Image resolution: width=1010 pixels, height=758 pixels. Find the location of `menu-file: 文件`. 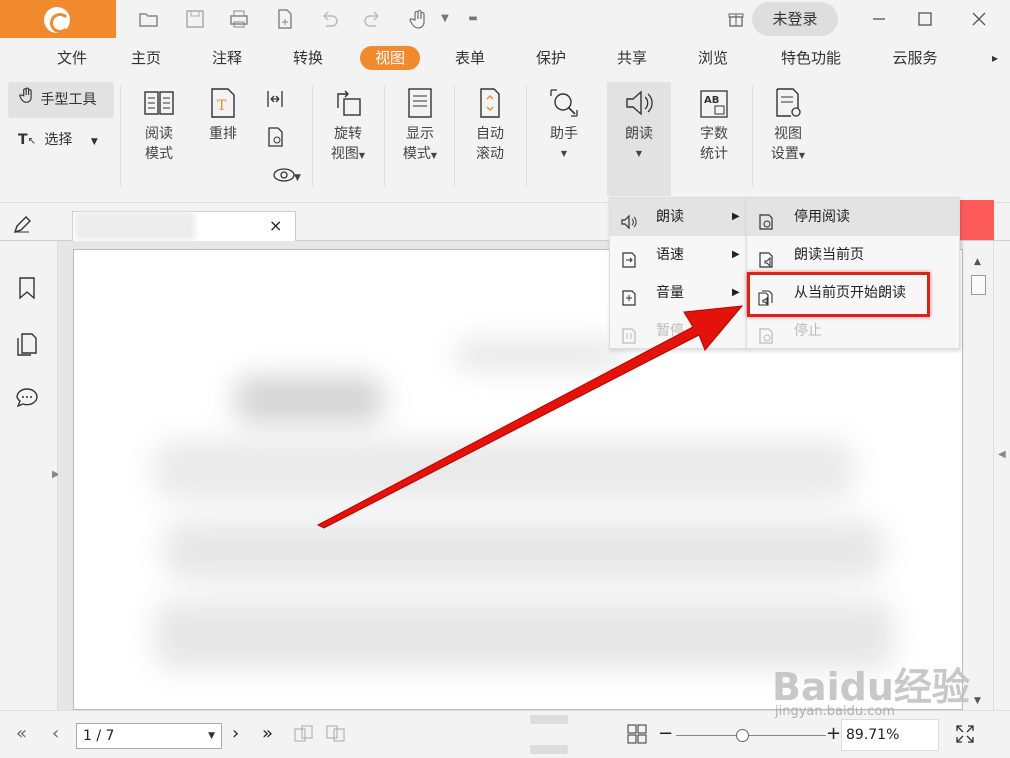

menu-file: 文件 is located at coordinates (72, 58).